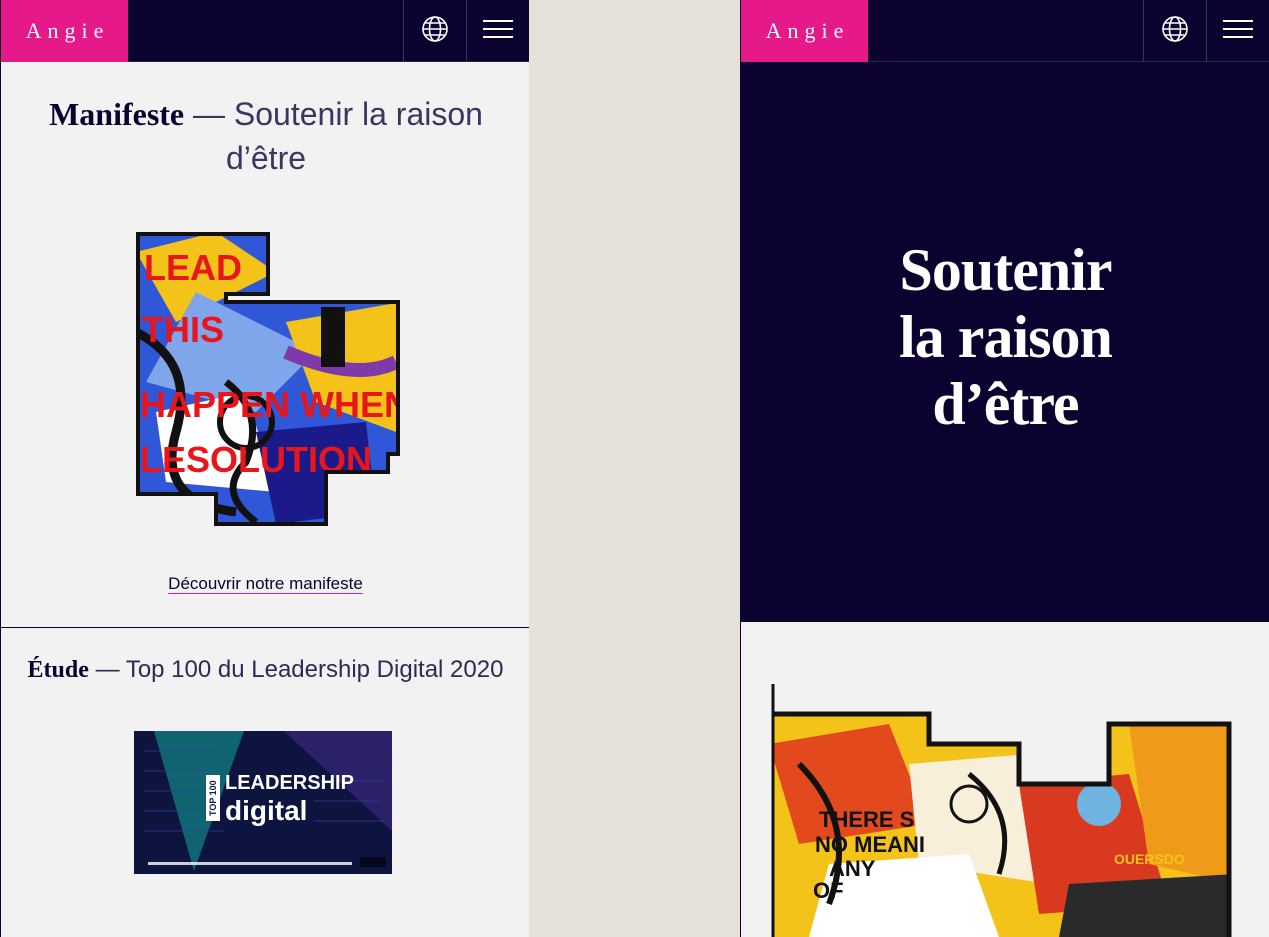 The height and width of the screenshot is (937, 1269). Describe the element at coordinates (1149, 859) in the screenshot. I see `artwork-text: OUERSDO` at that location.